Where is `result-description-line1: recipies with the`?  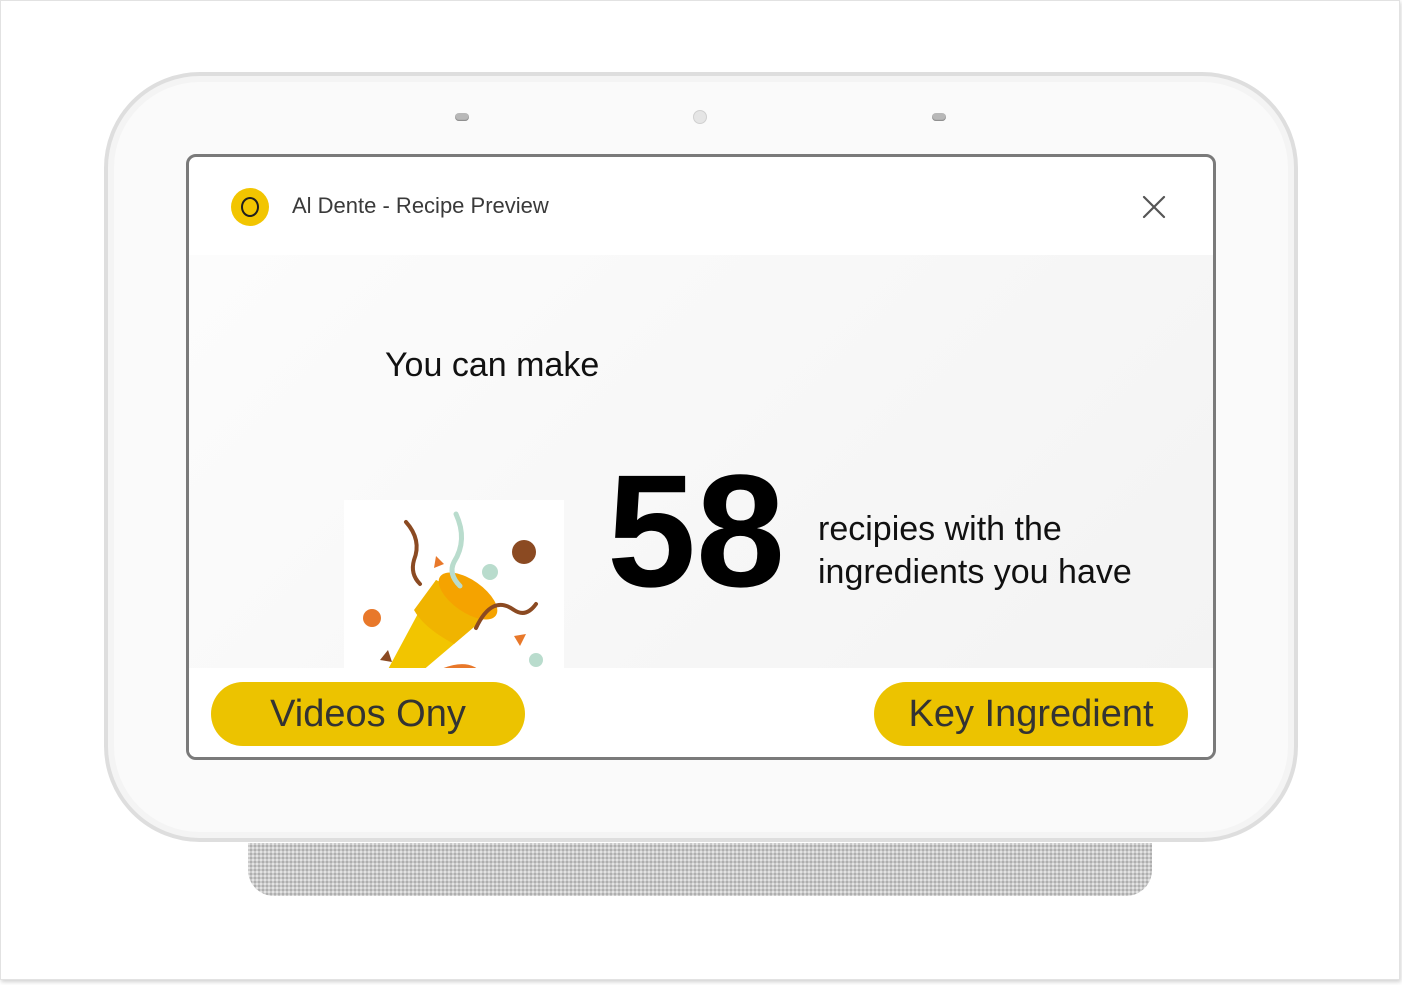
result-description-line1: recipies with the is located at coordinates (940, 529).